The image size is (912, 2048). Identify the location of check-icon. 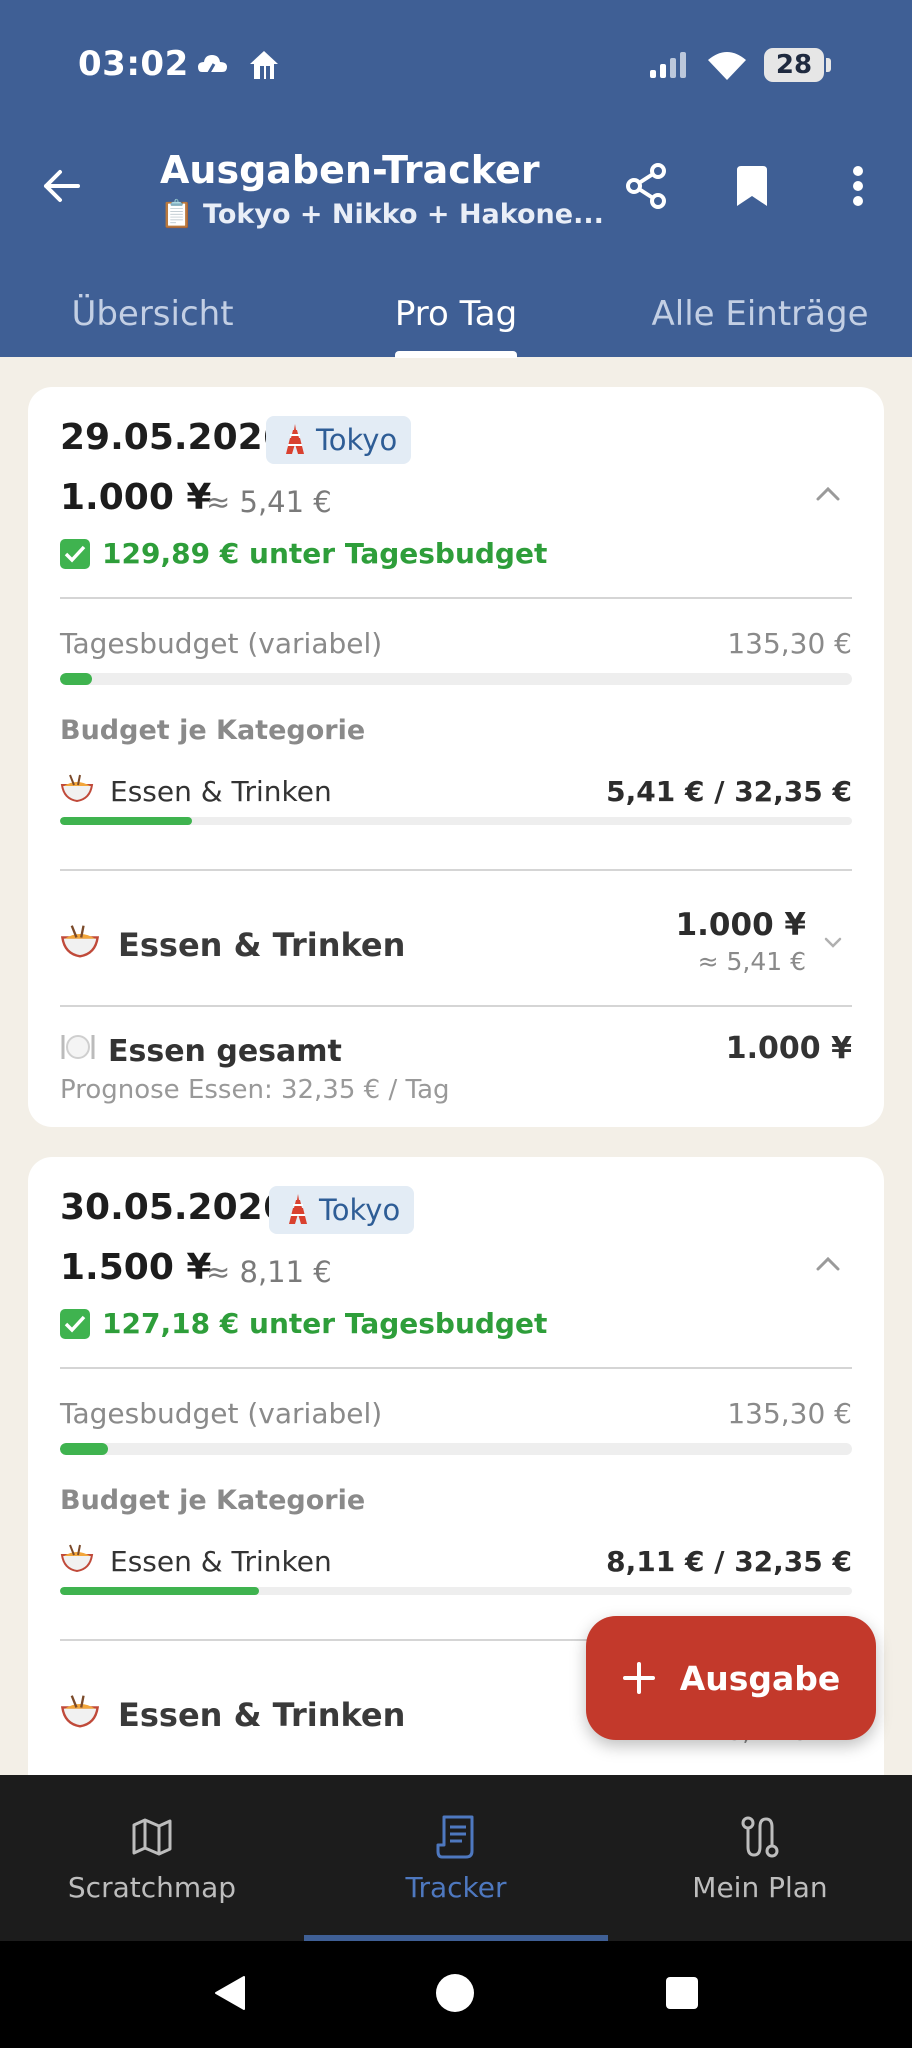
(75, 553).